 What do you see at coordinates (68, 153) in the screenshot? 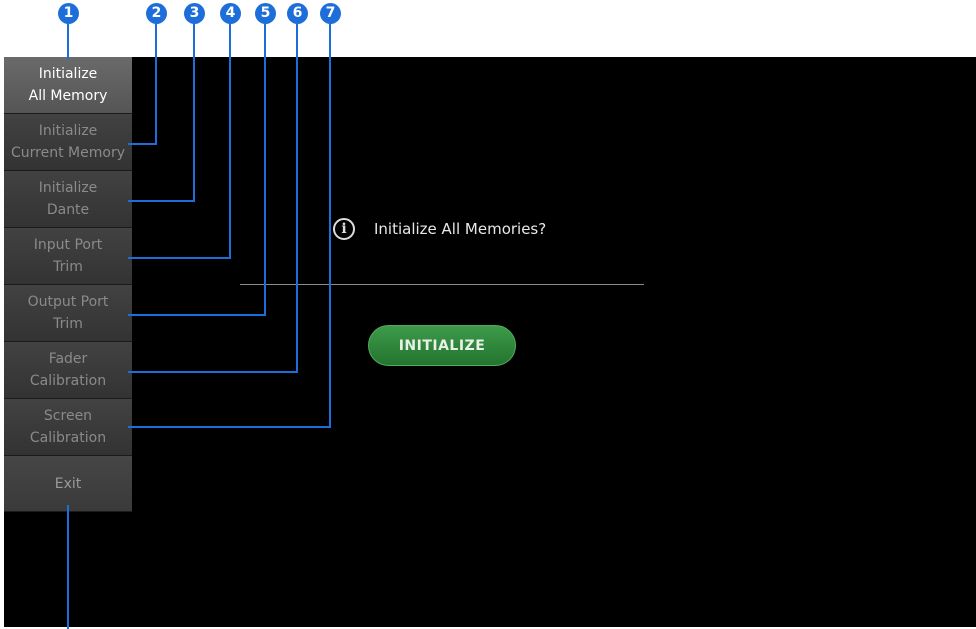
I see `button-label-line2: Current Memory` at bounding box center [68, 153].